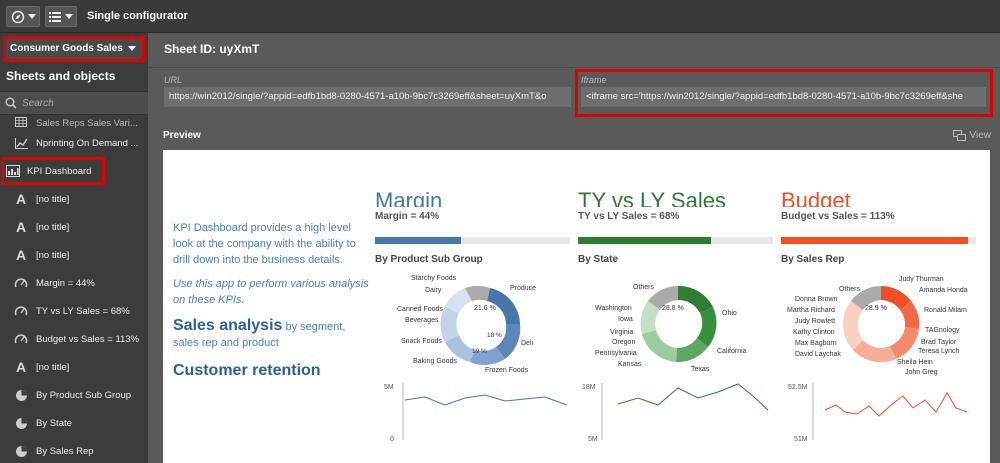 The height and width of the screenshot is (463, 1000). I want to click on donut-label: Judy Thurman, so click(921, 279).